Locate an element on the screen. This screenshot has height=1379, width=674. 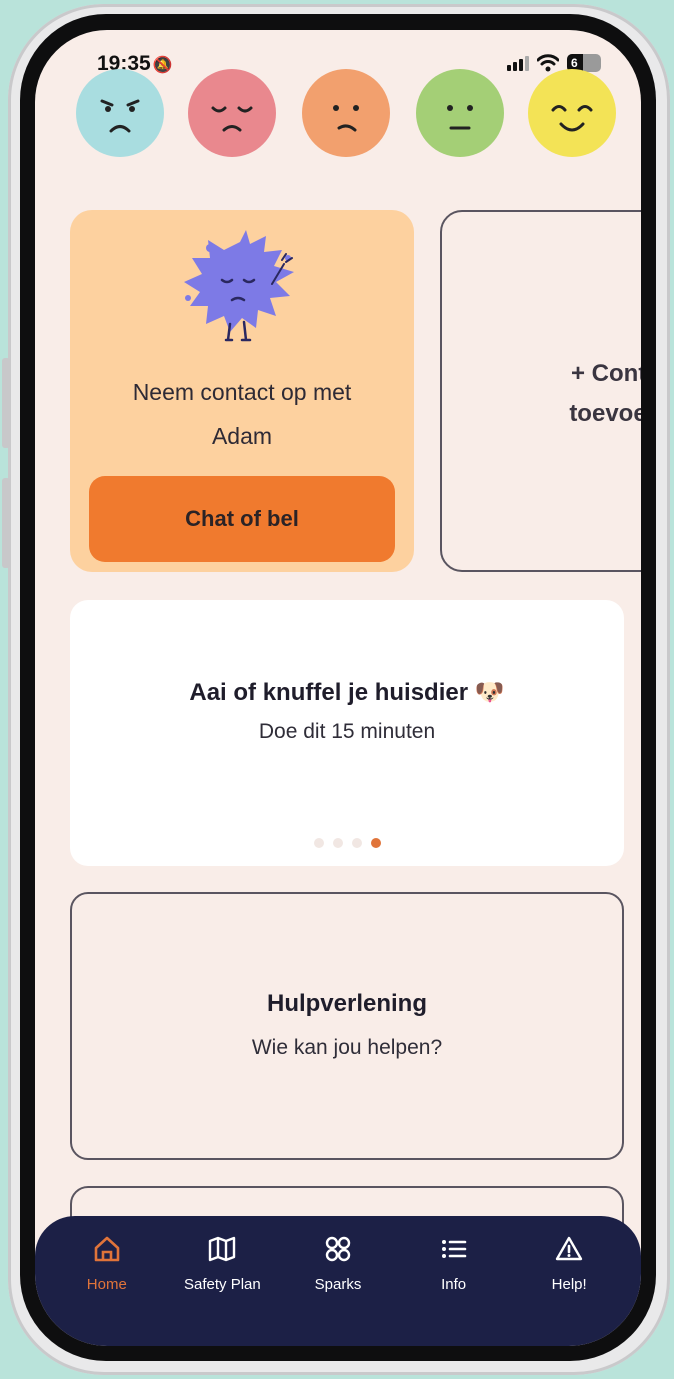
nav-sparks: Sparks is located at coordinates (338, 1290).